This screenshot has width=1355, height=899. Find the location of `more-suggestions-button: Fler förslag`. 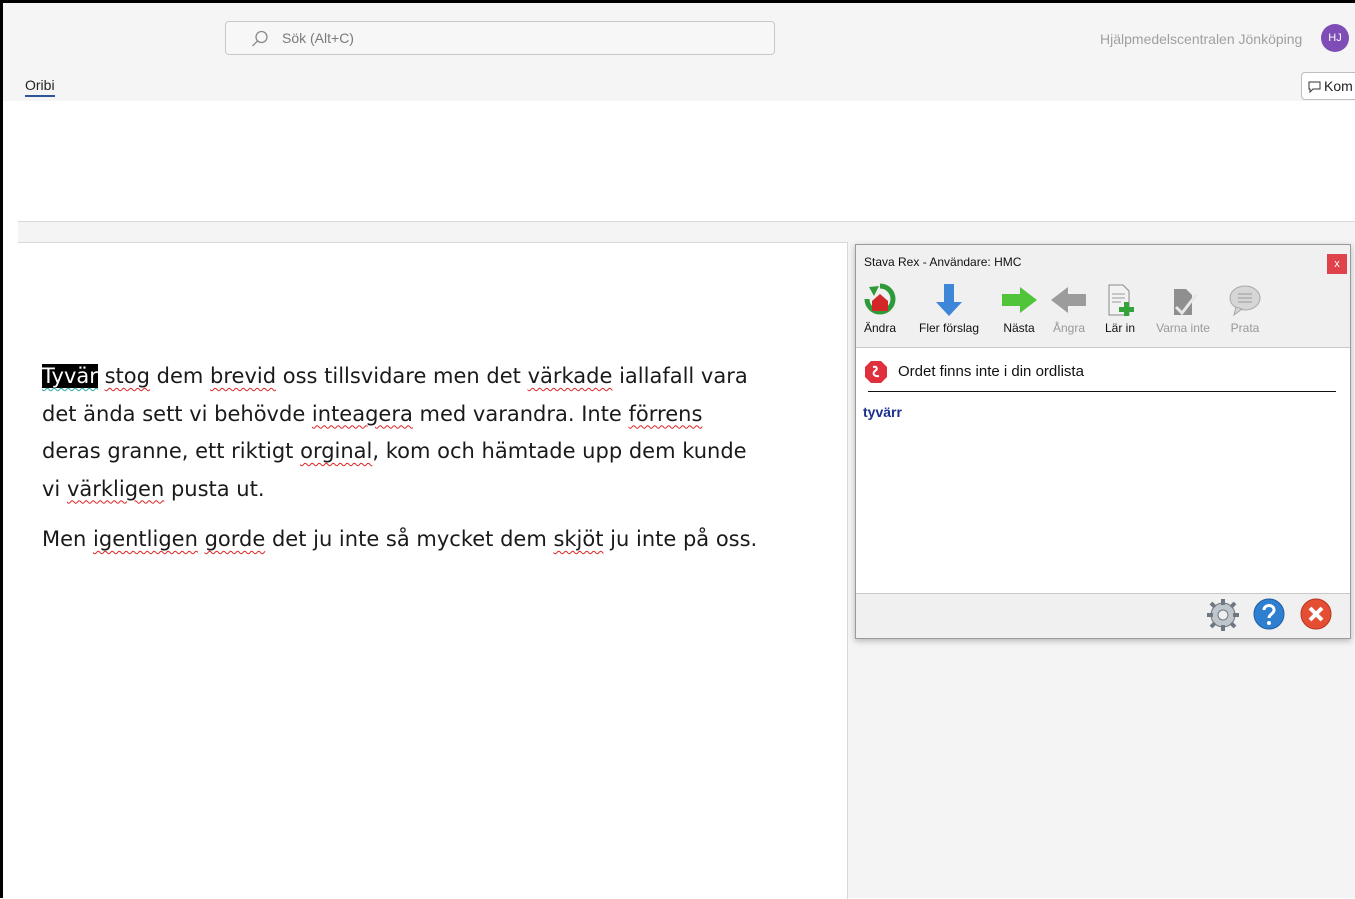

more-suggestions-button: Fler förslag is located at coordinates (949, 309).